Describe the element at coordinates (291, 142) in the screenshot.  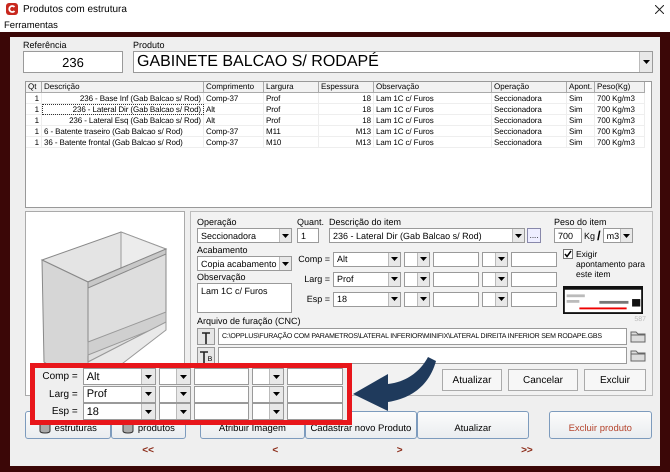
I see `table-cell: M10` at that location.